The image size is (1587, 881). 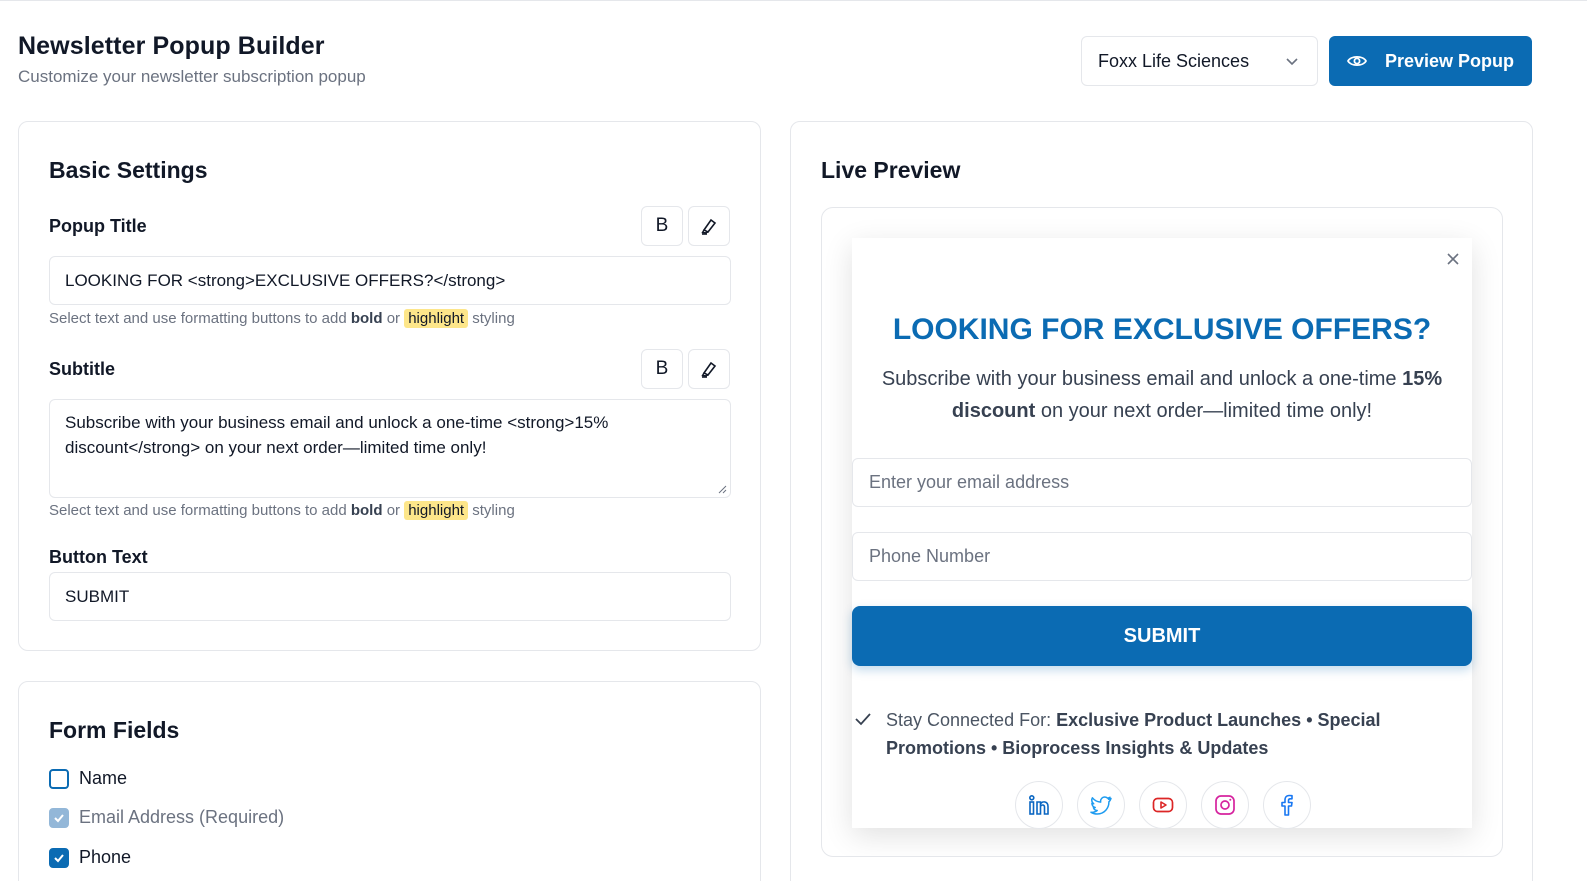 What do you see at coordinates (1162, 556) in the screenshot?
I see `phone-input: Phone Number` at bounding box center [1162, 556].